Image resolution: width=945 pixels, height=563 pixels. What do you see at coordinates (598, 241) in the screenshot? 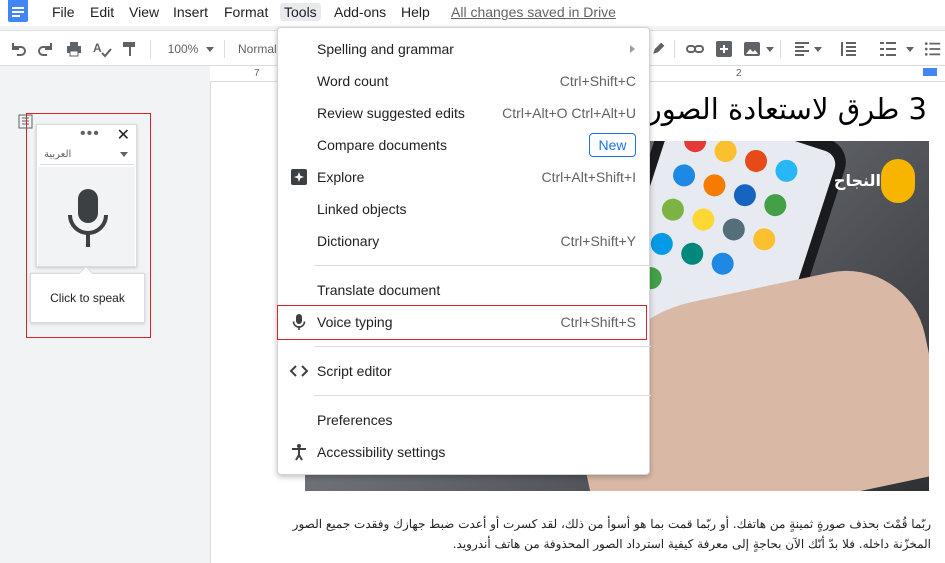
I see `menu-item-shortcut: Ctrl+Shift+Y` at bounding box center [598, 241].